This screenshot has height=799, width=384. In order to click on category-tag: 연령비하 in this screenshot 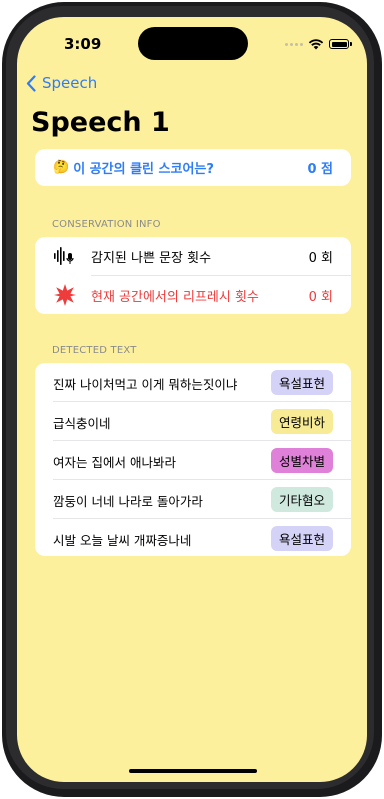, I will do `click(301, 421)`.